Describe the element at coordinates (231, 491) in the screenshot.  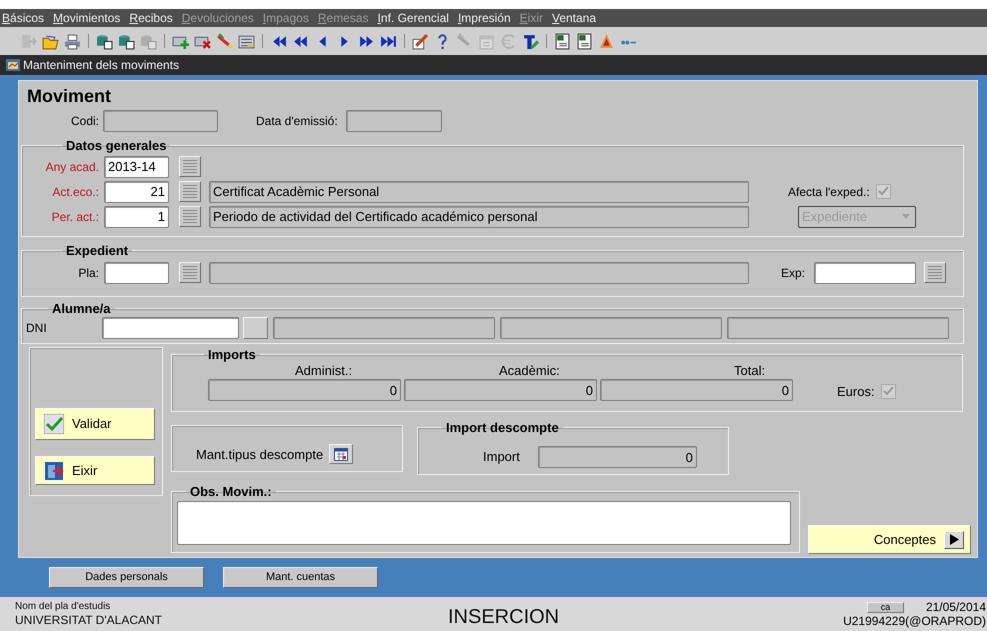
I see `group-title: Obs. Movim.:` at that location.